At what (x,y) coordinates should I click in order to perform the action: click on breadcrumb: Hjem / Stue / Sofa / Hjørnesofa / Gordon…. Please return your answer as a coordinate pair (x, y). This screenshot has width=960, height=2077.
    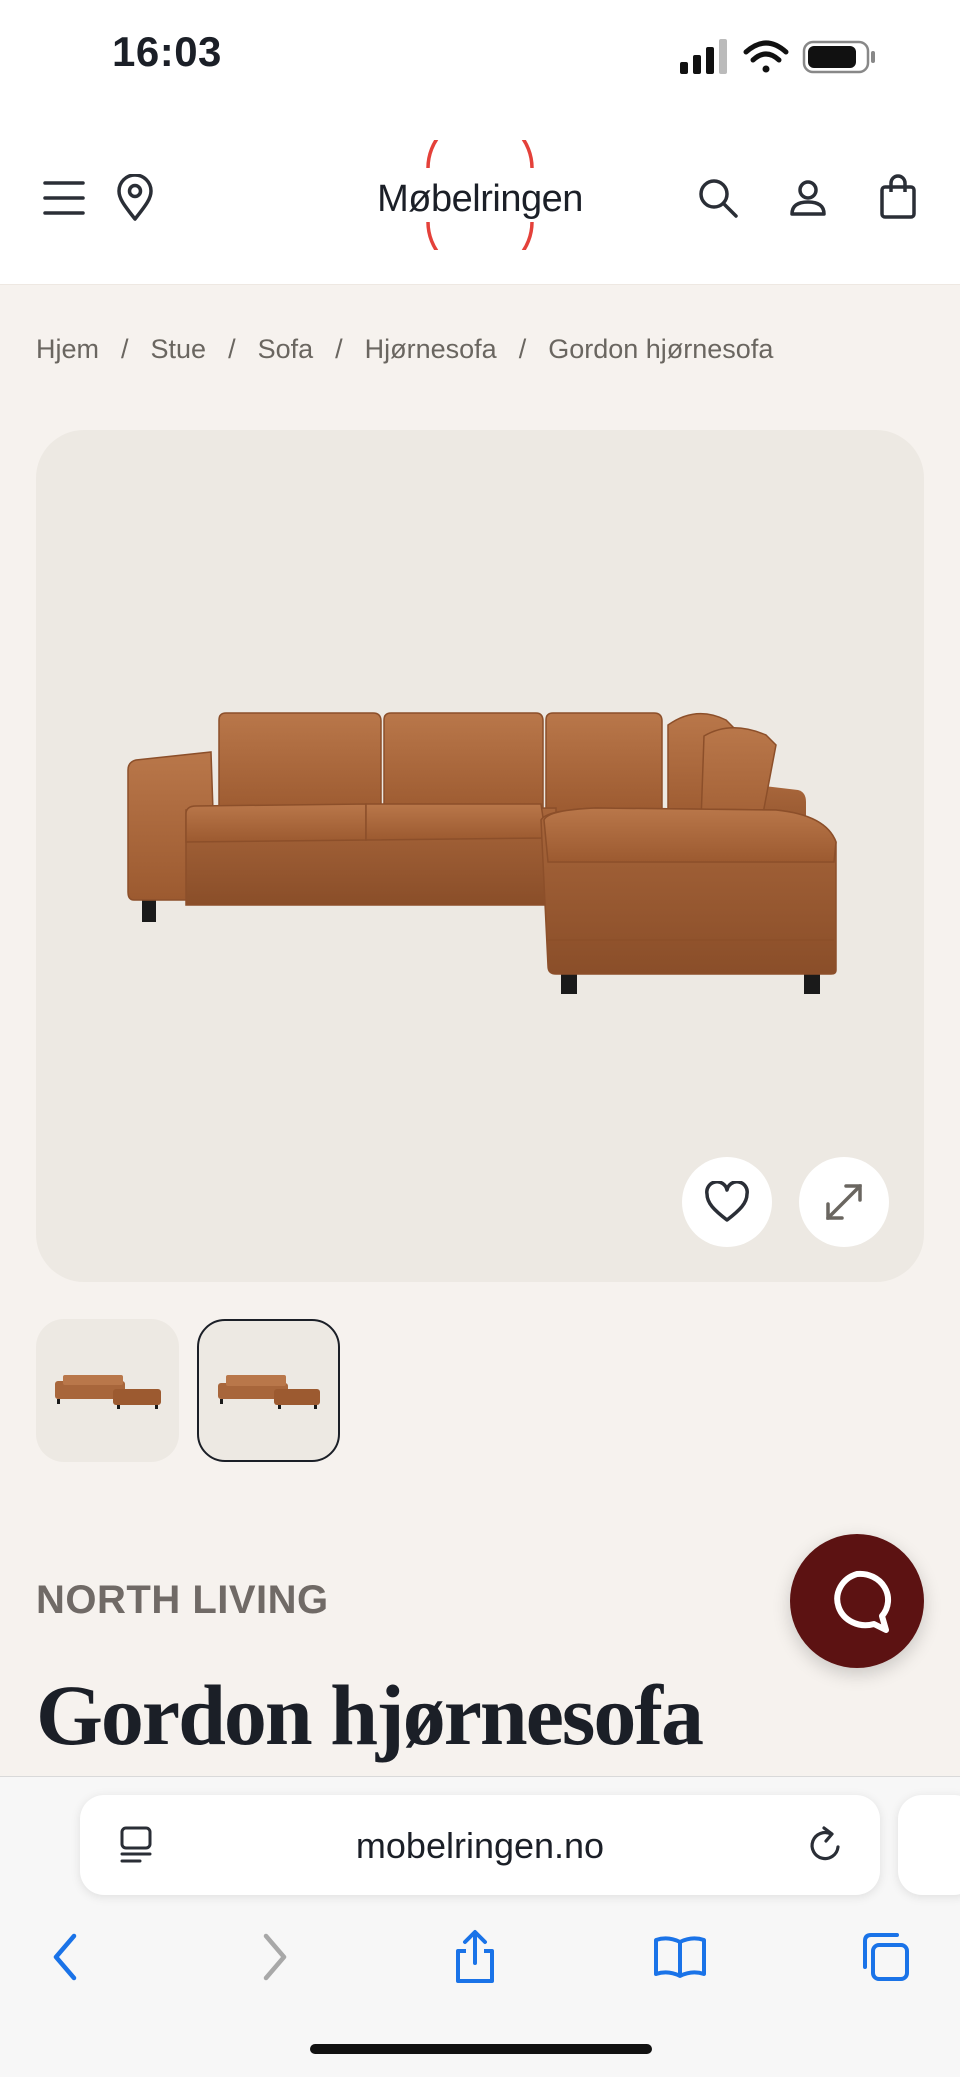
    Looking at the image, I should click on (404, 349).